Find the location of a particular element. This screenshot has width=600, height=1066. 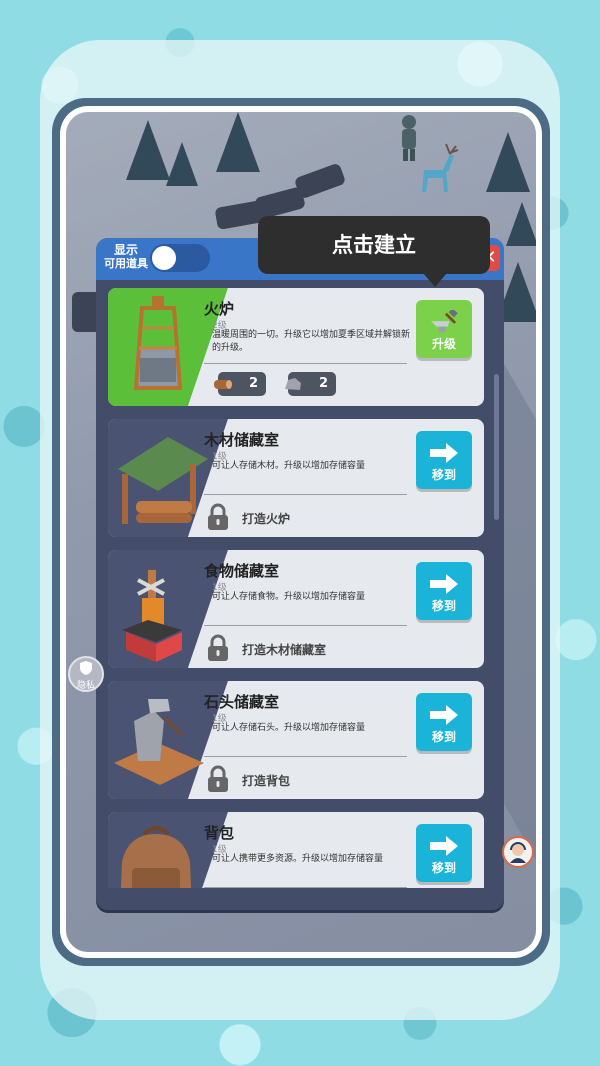

build-hint-tooltip: 点击建立 is located at coordinates (374, 245).